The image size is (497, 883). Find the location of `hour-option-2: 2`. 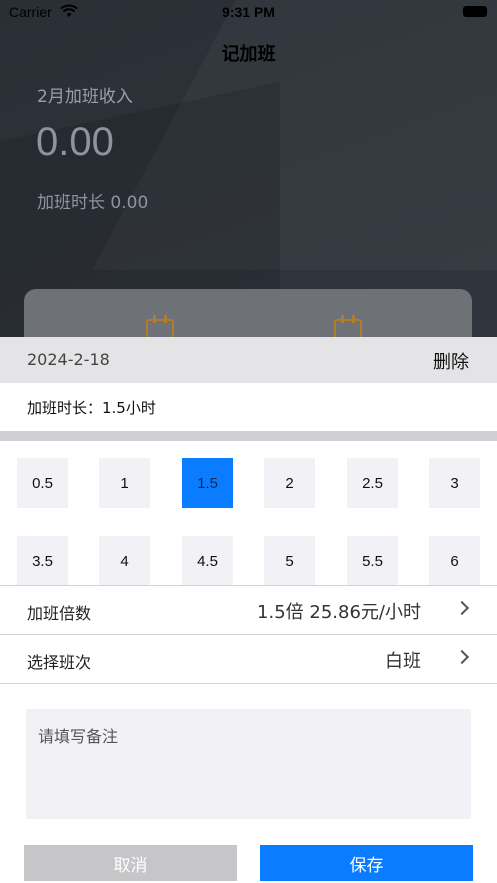

hour-option-2: 2 is located at coordinates (289, 483).